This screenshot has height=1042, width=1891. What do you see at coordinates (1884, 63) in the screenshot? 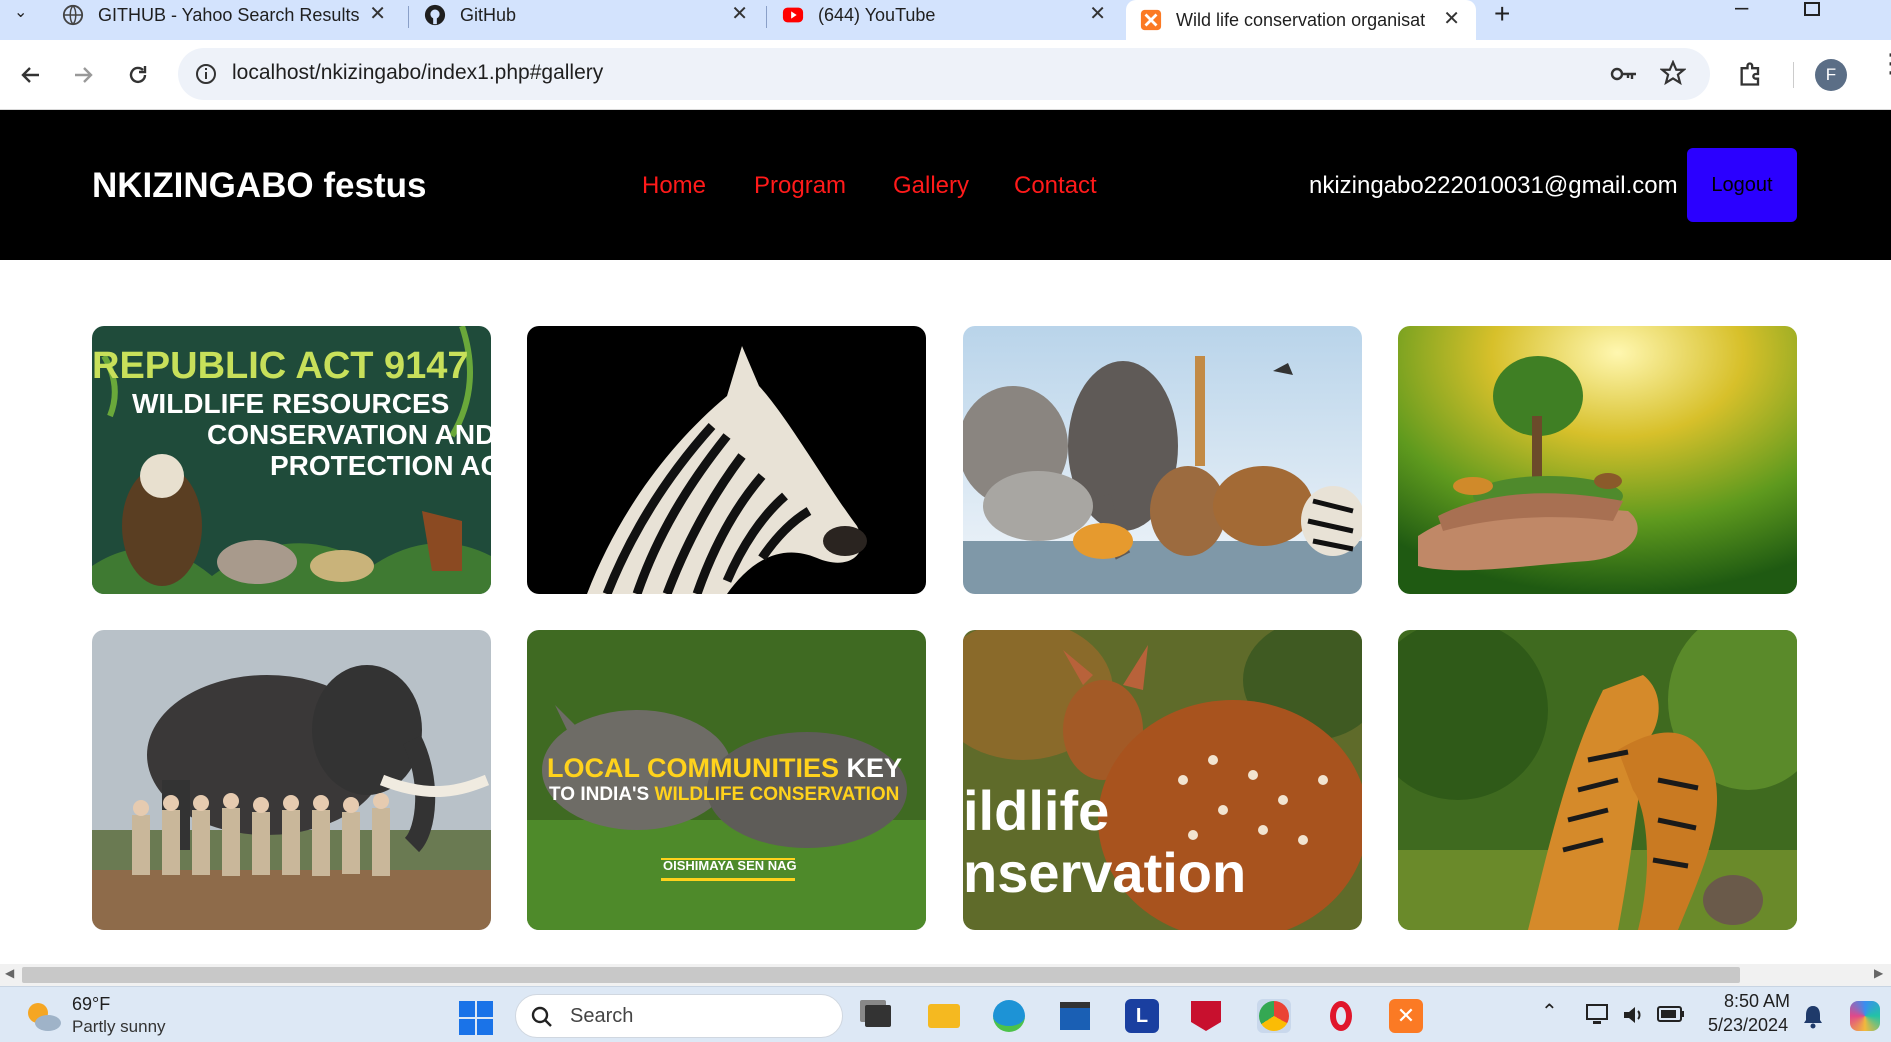
I see `menu-kebab-icon: ⋮` at bounding box center [1884, 63].